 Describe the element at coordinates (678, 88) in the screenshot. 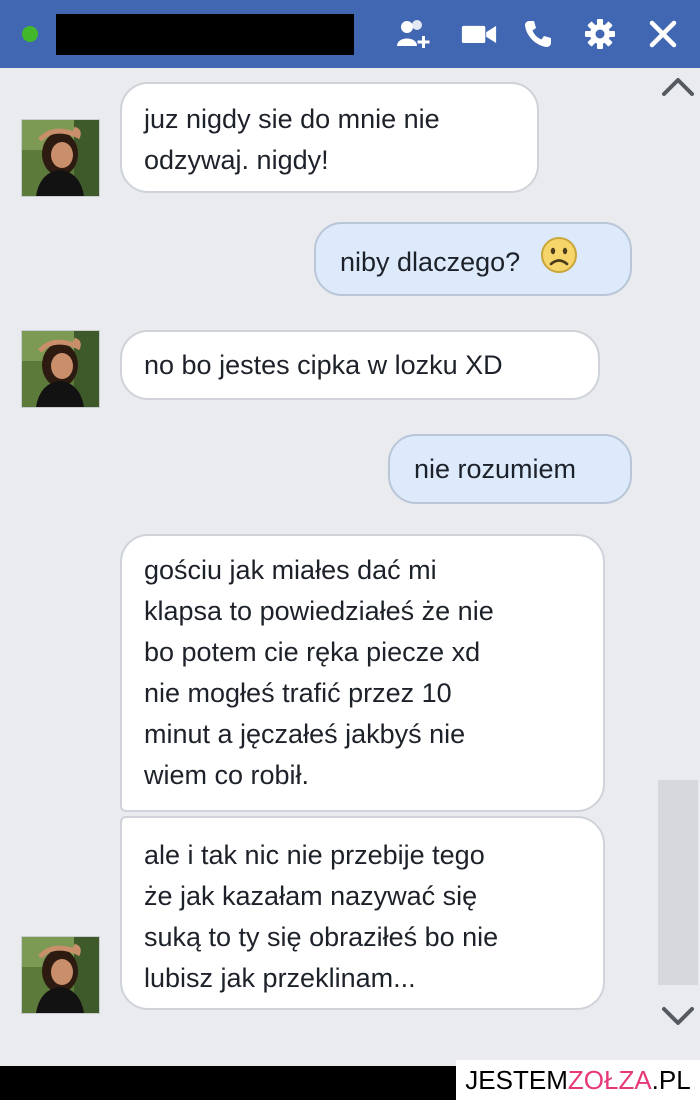

I see `scroll-up-arrow-icon` at that location.